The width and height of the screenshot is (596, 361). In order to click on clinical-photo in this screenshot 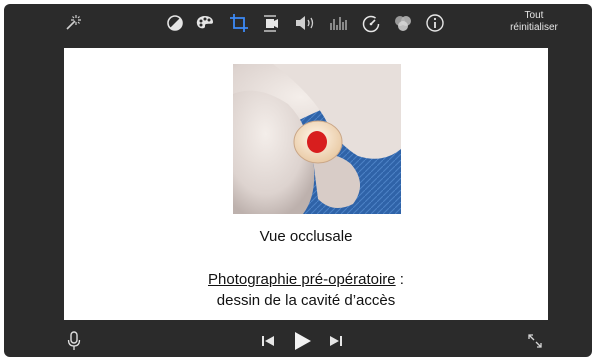, I will do `click(317, 139)`.